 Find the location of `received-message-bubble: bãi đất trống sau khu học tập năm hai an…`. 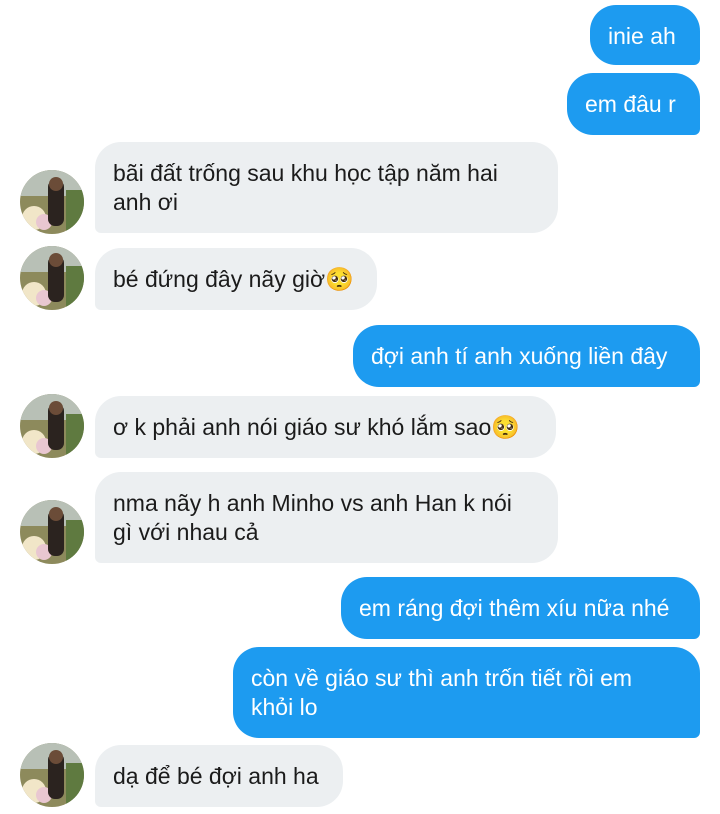

received-message-bubble: bãi đất trống sau khu học tập năm hai an… is located at coordinates (326, 187).